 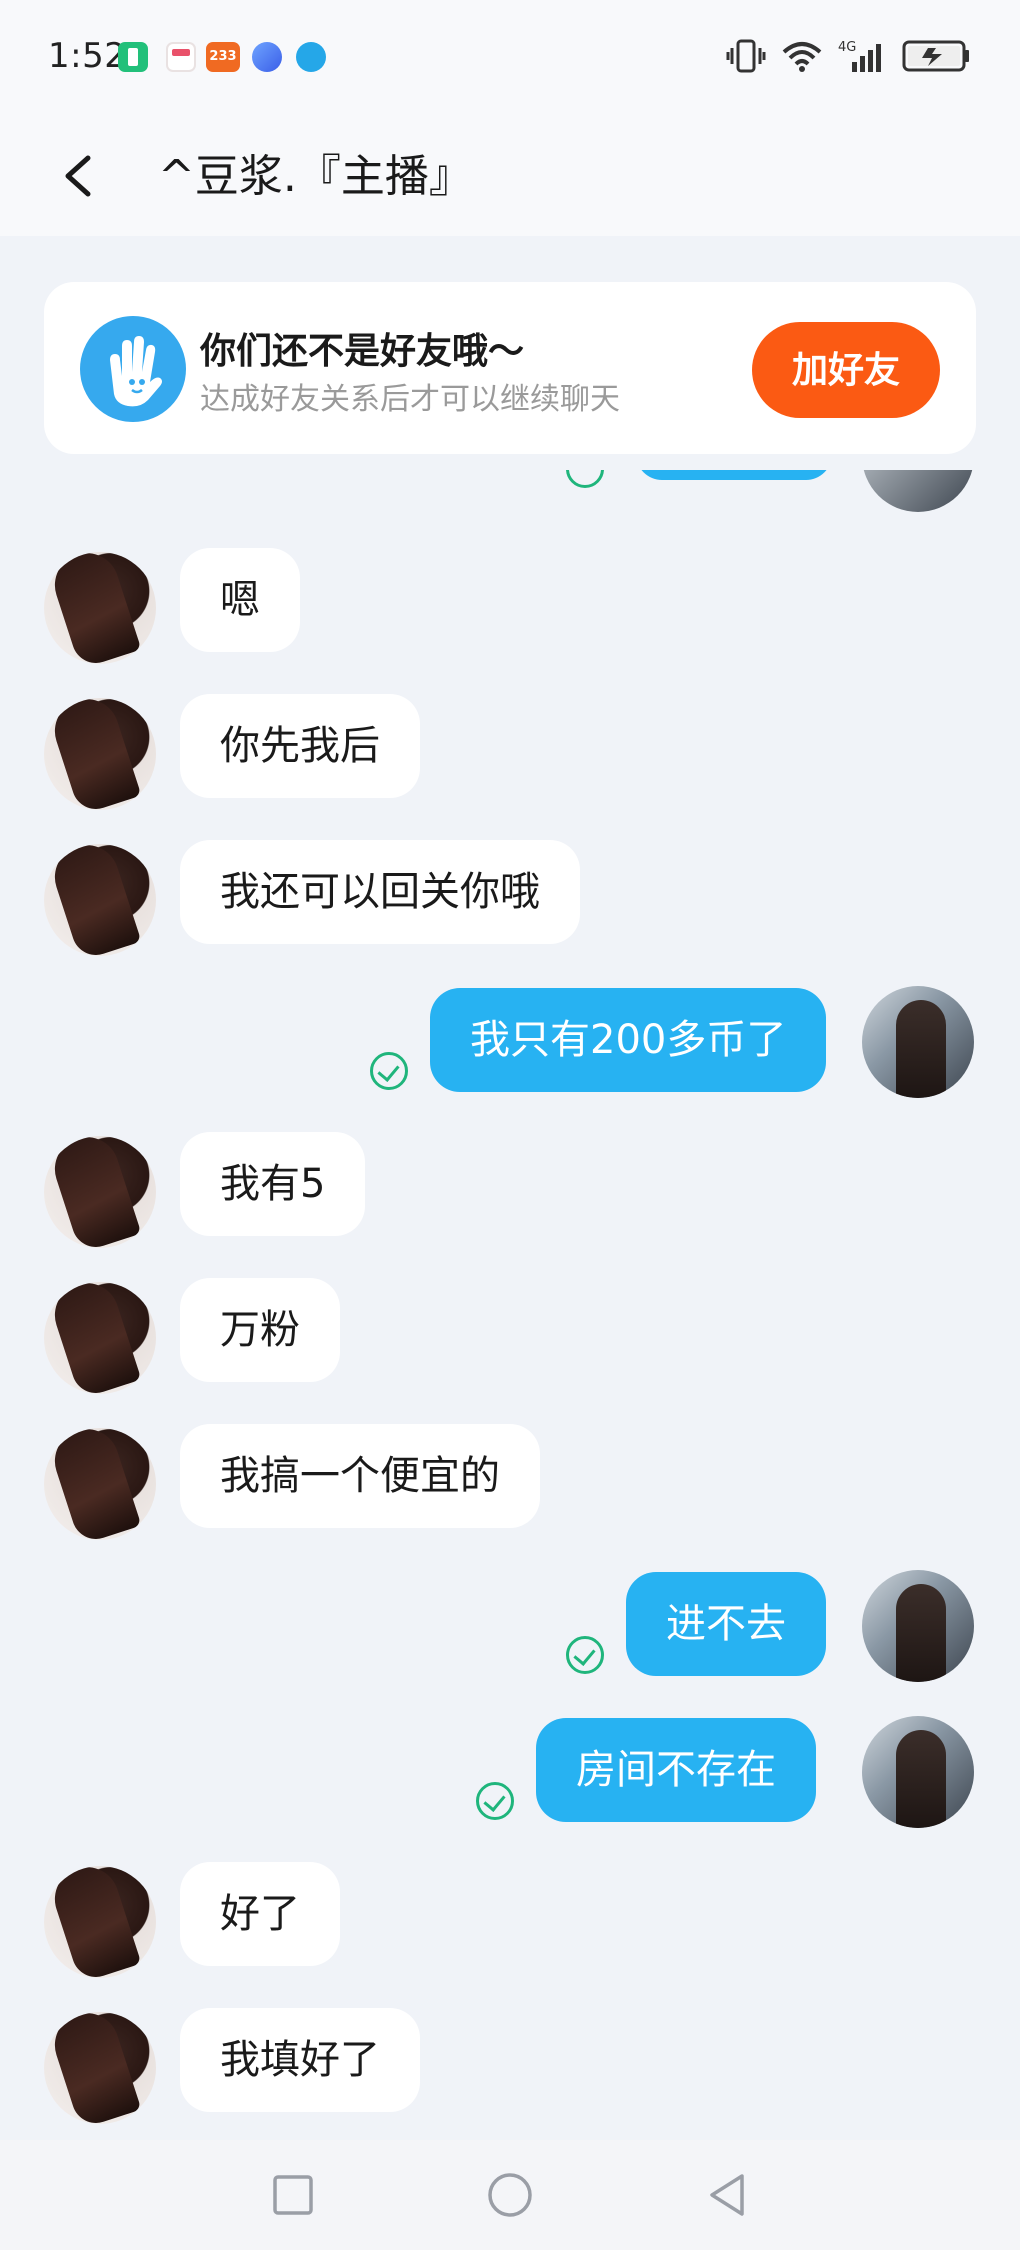 I want to click on chat-header: ^豆浆.『主播』, so click(x=510, y=177).